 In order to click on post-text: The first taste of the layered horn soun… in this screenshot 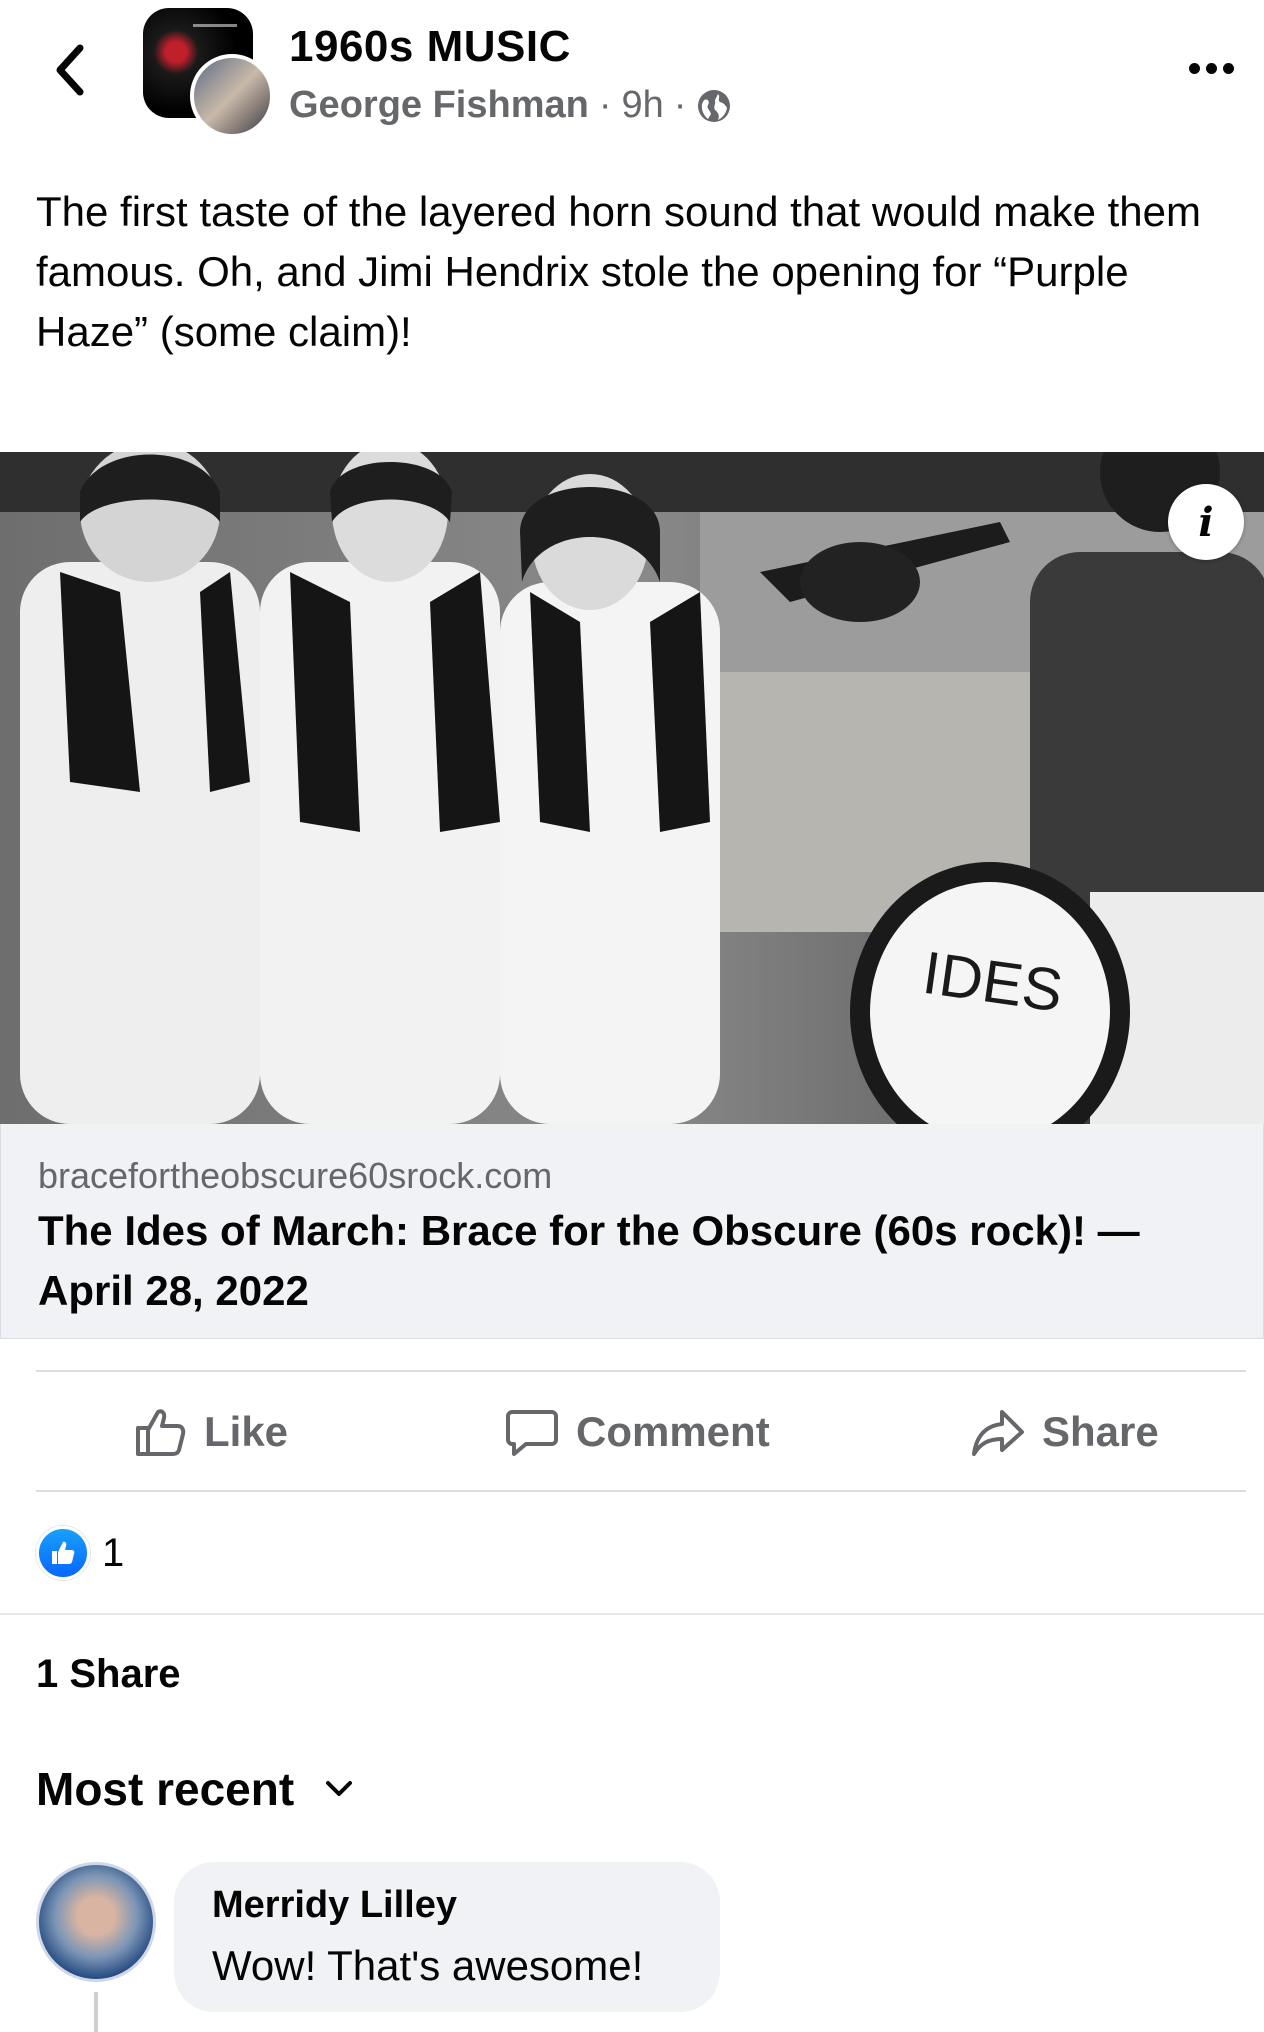, I will do `click(618, 271)`.